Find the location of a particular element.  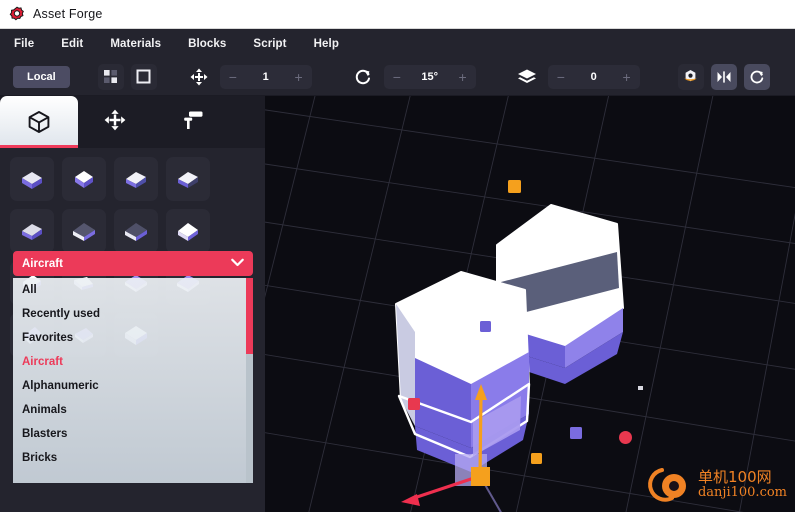

handle-violet-lower is located at coordinates (576, 433).